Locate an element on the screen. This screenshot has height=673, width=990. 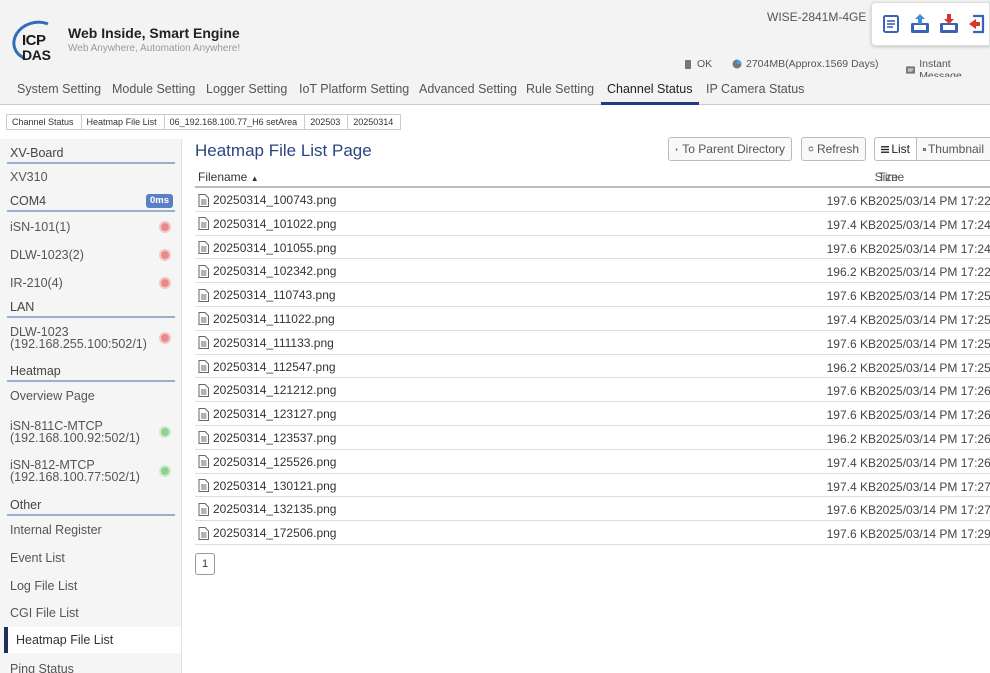
sidebar-item-cgi-file-list: CGI File List is located at coordinates (91, 613).